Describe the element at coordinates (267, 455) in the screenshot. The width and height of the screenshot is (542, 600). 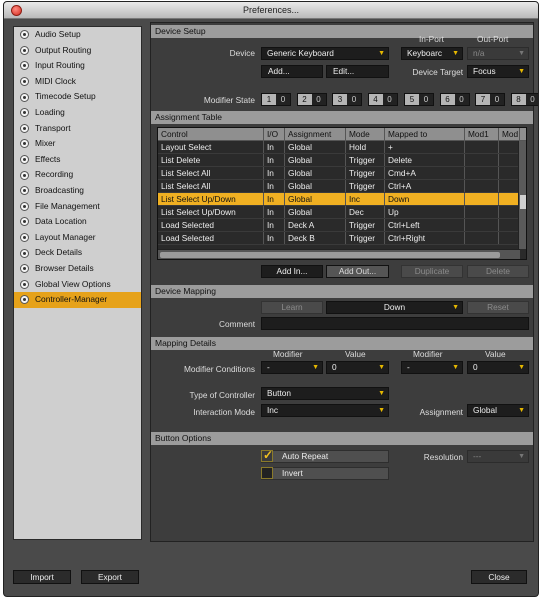
I see `auto-repeat-checkbox` at that location.